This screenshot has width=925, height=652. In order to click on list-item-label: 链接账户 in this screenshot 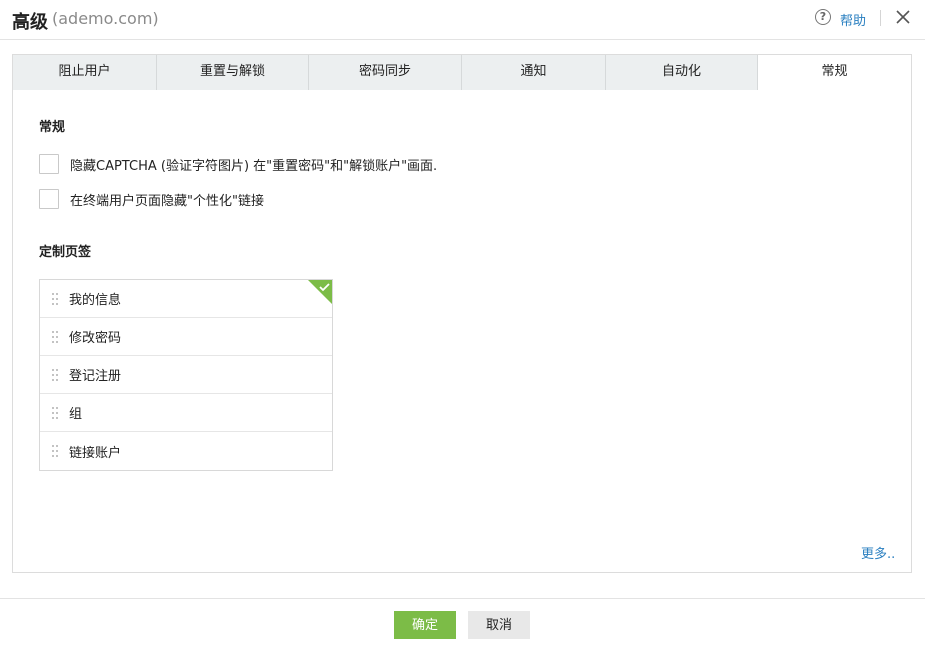, I will do `click(95, 453)`.